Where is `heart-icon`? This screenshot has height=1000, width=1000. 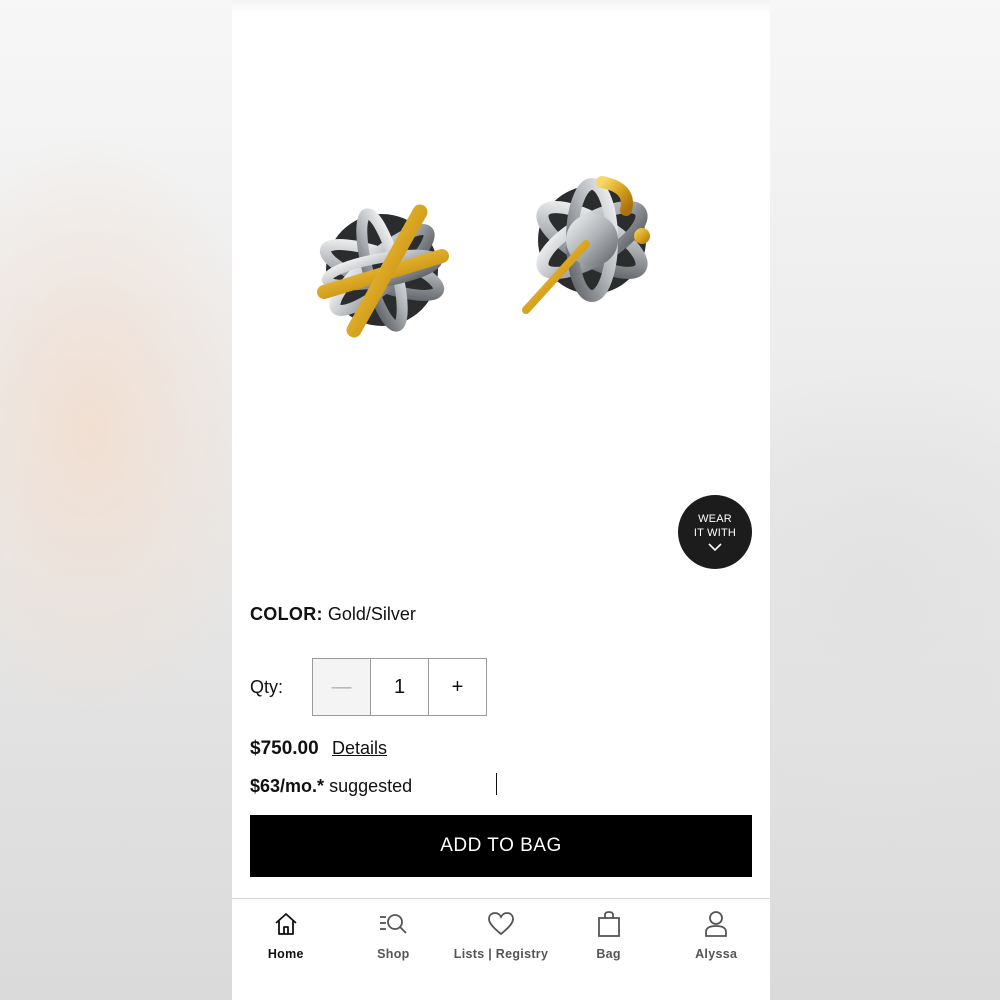
heart-icon is located at coordinates (501, 924).